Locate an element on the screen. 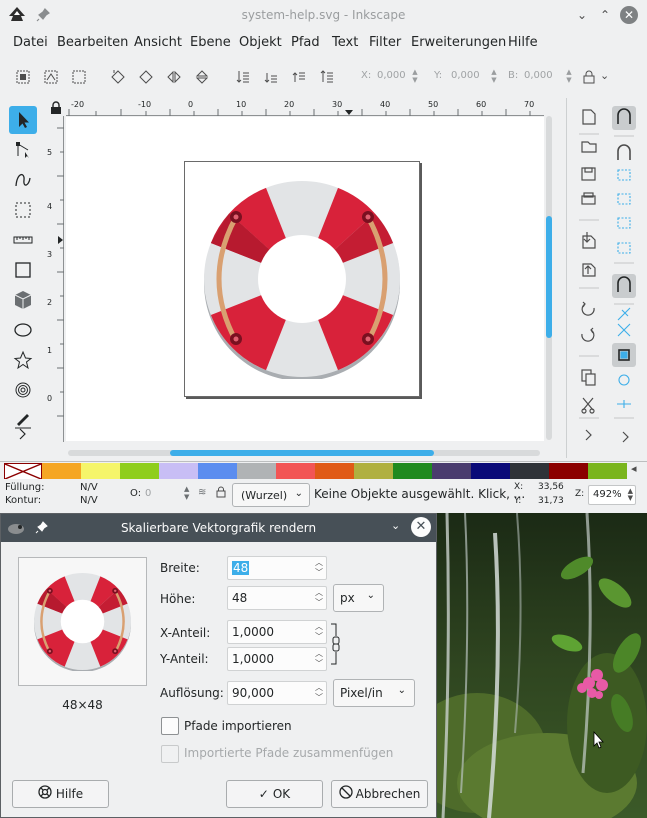  measure-tool is located at coordinates (23, 240).